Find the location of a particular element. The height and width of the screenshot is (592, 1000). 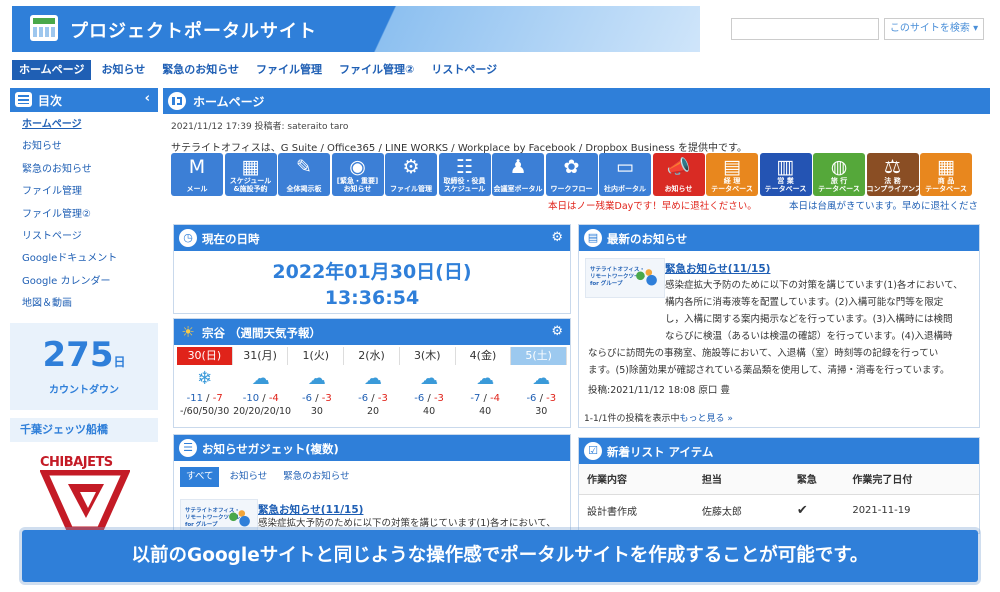

column-header: 担当 is located at coordinates (741, 479).